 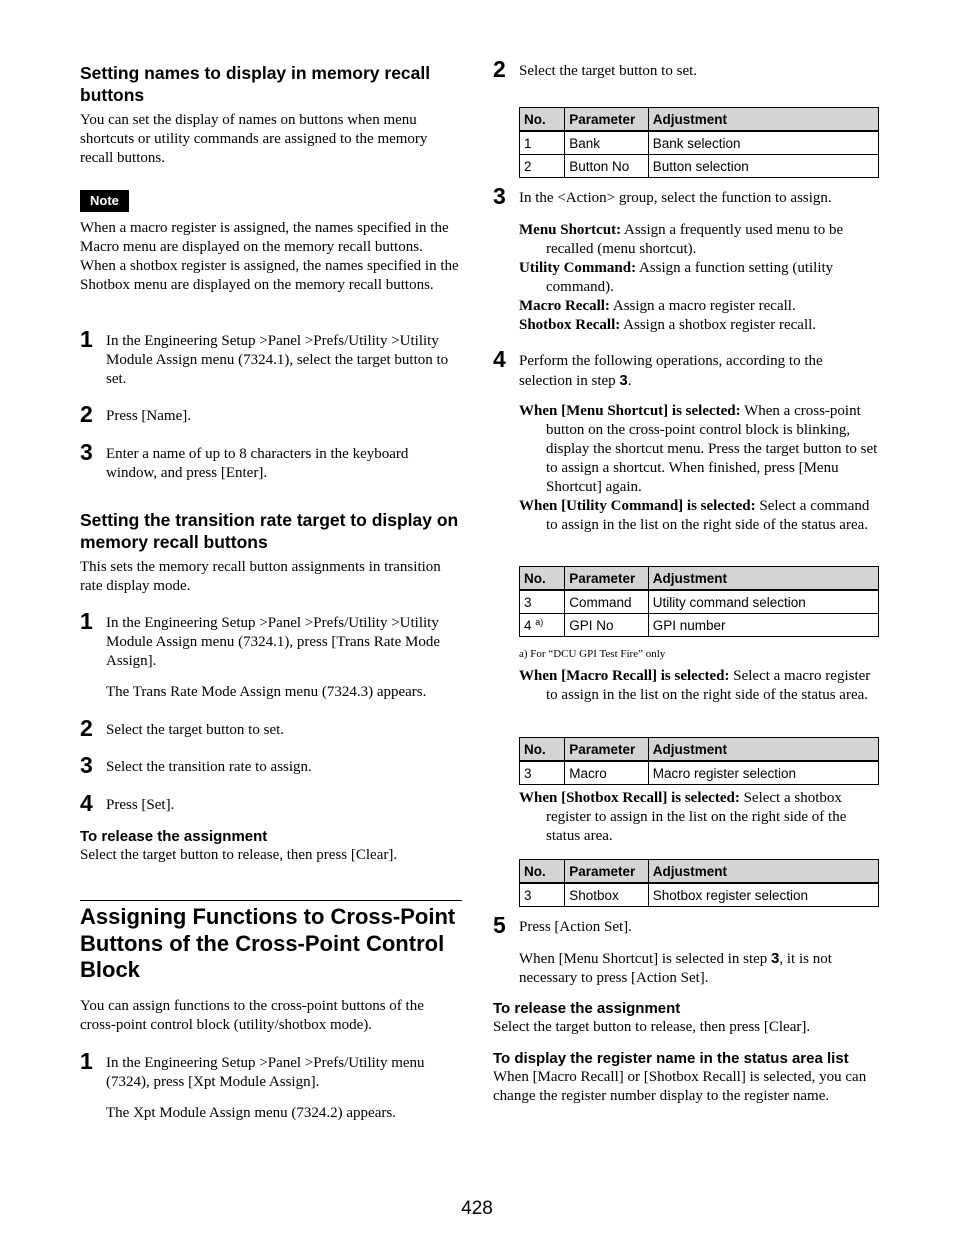 I want to click on action-term: Utility Command:, so click(x=578, y=268).